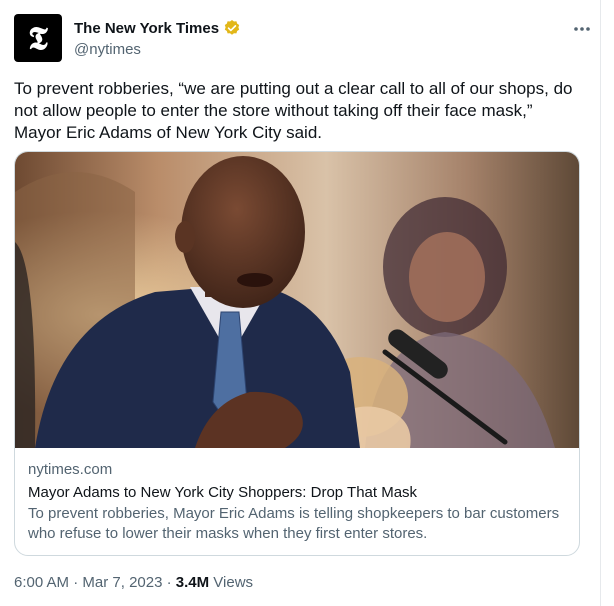 The height and width of the screenshot is (606, 614). I want to click on views-label: Views, so click(231, 582).